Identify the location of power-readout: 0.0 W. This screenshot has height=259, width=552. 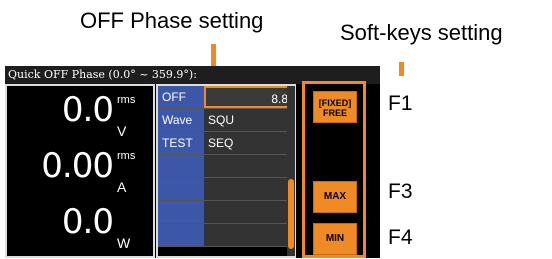
(80, 230).